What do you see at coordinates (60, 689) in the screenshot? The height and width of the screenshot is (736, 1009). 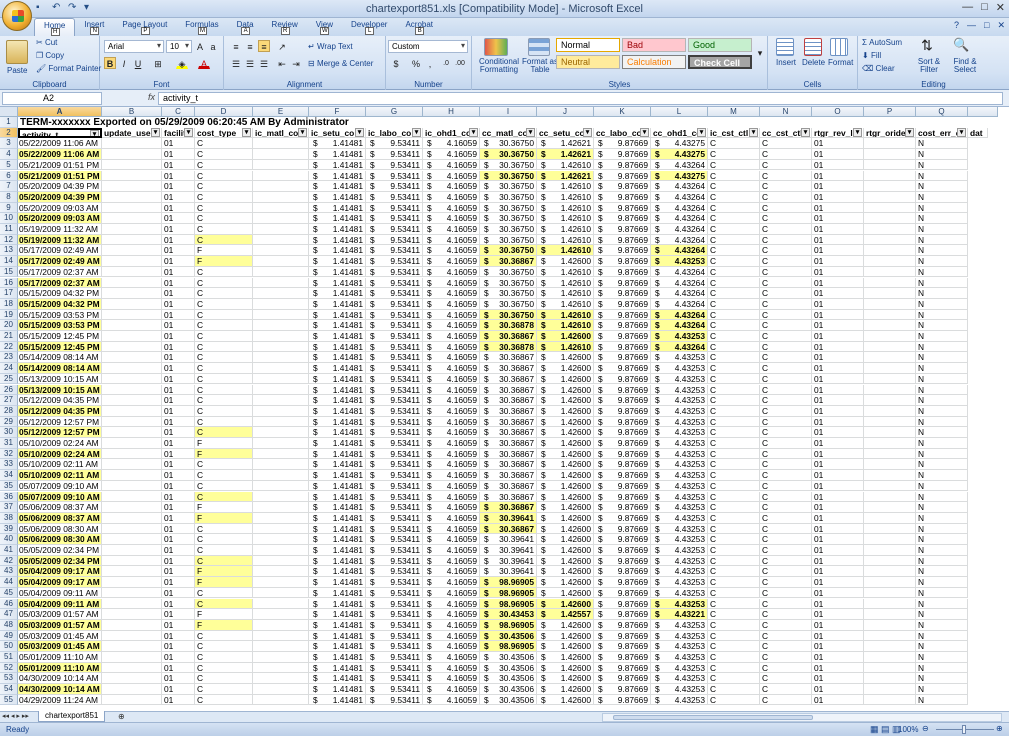 I see `activity-date-cell: 04/30/2009 10:14 AM` at bounding box center [60, 689].